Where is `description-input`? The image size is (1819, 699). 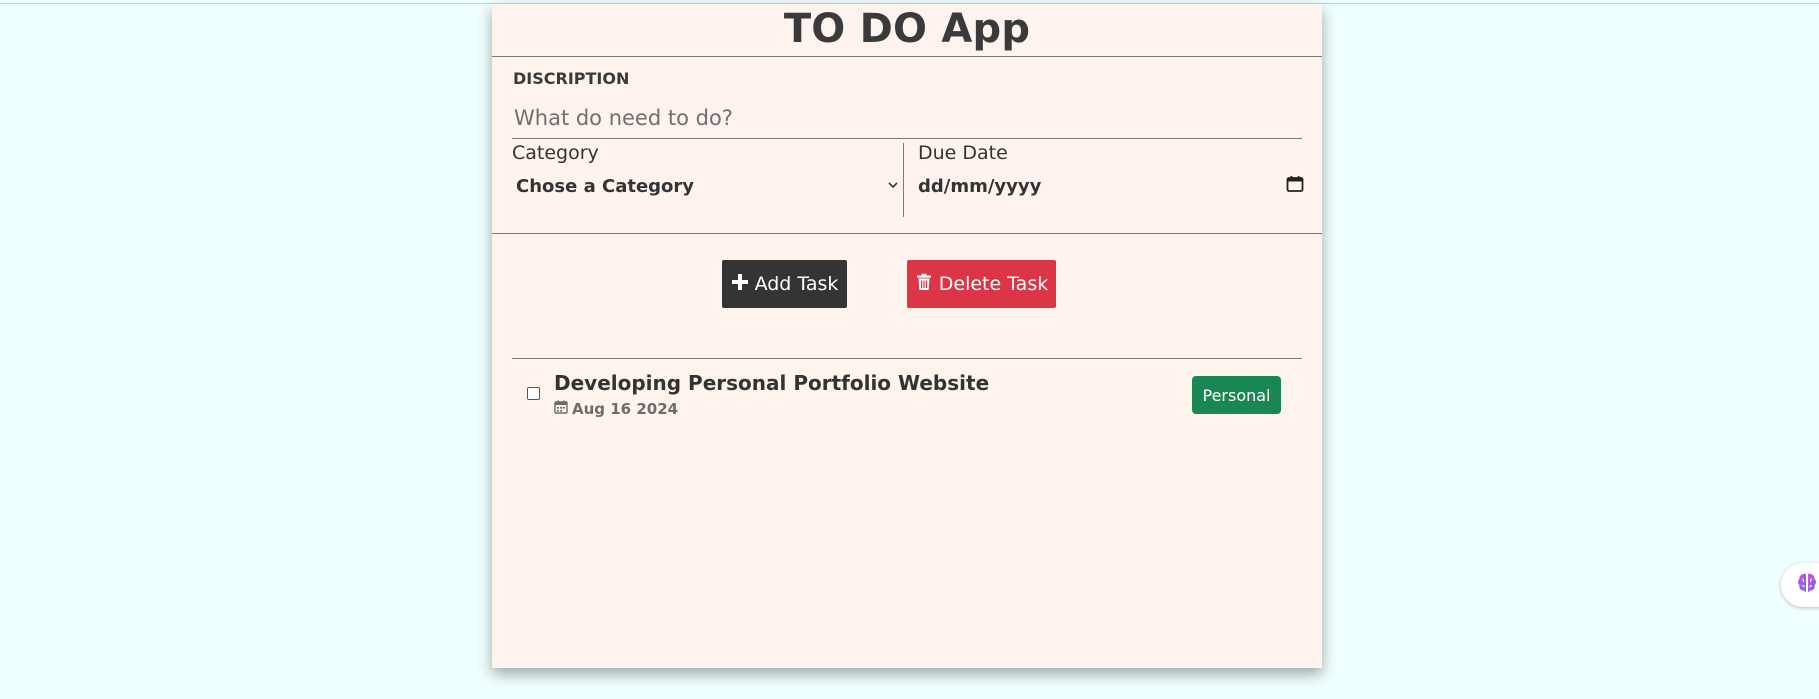
description-input is located at coordinates (904, 118).